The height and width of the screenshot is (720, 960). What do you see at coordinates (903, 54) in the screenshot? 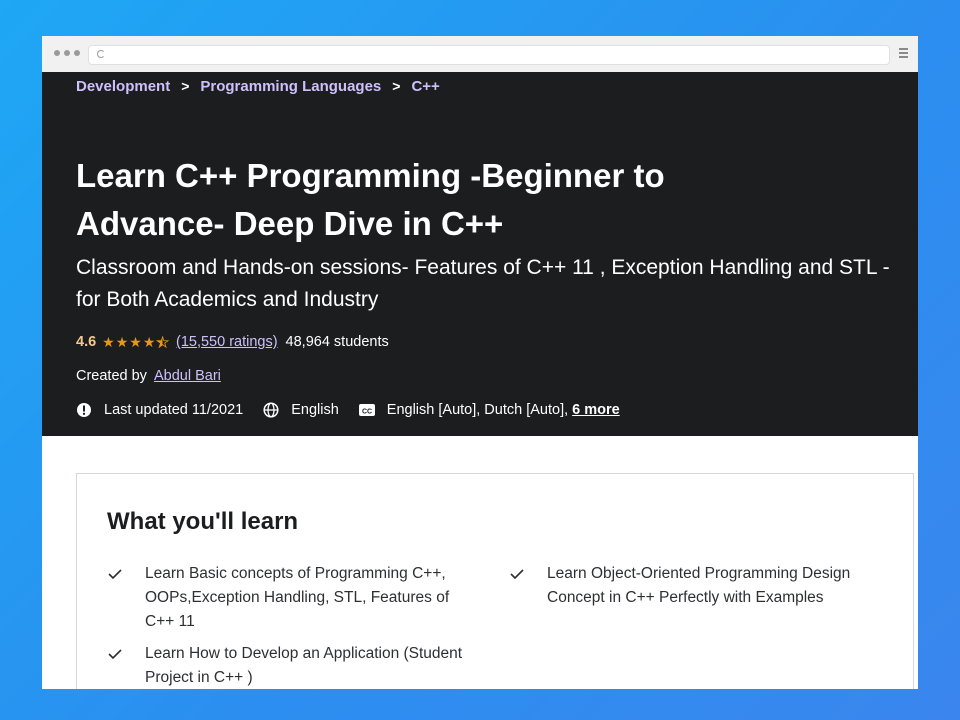
I see `menu-icon` at bounding box center [903, 54].